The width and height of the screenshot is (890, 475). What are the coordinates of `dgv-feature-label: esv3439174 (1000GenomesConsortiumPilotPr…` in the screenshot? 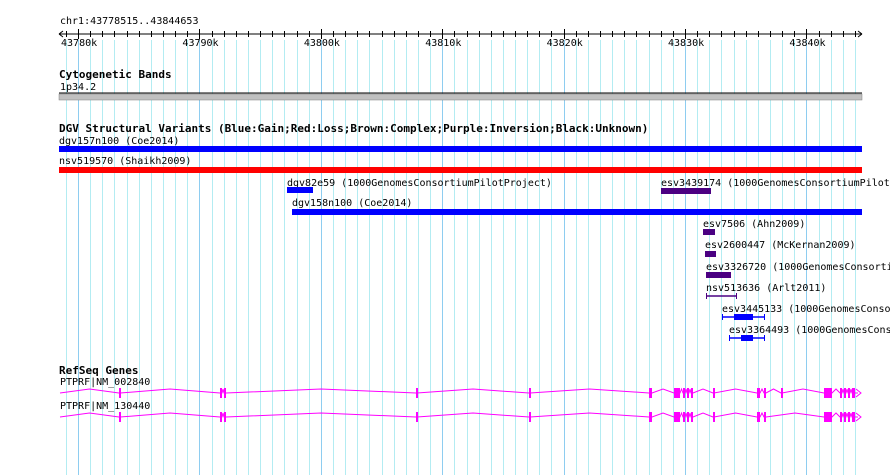 It's located at (775, 183).